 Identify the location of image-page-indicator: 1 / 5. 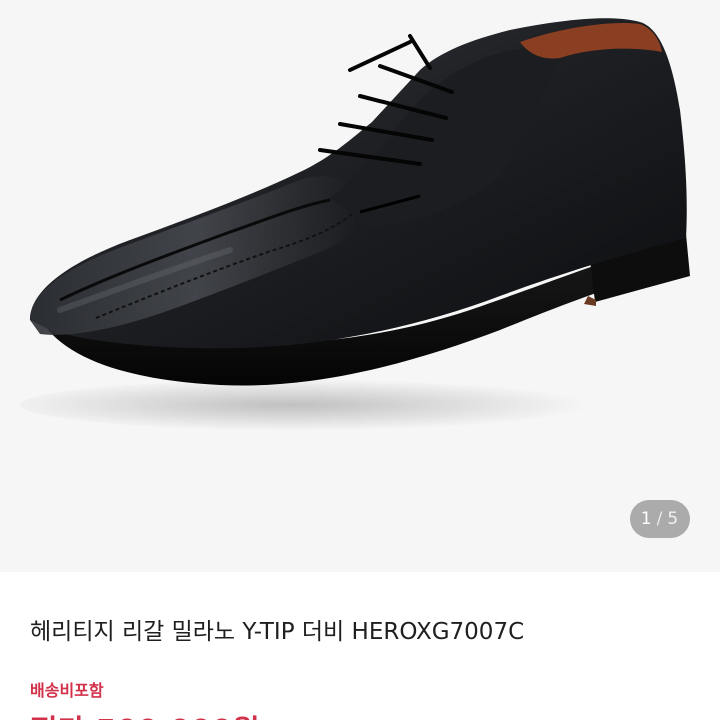
(660, 519).